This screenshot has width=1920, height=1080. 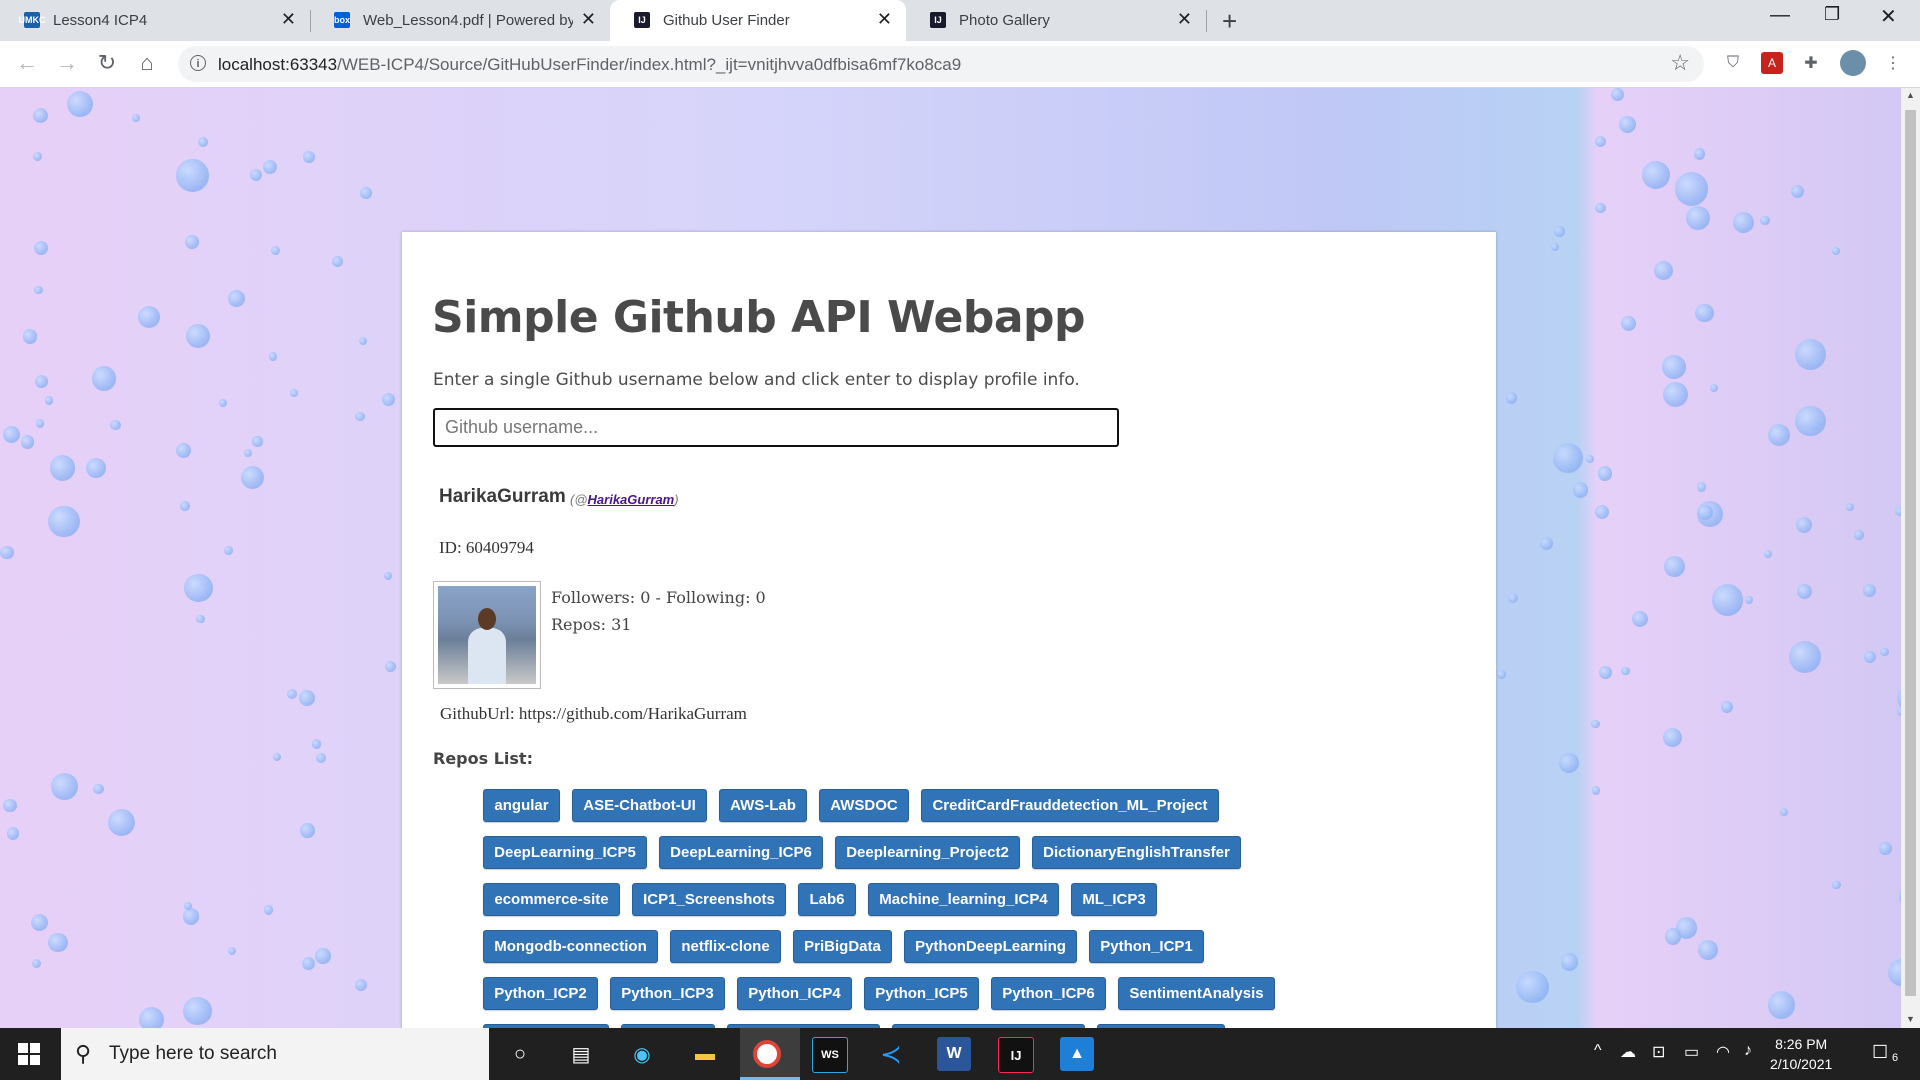 I want to click on chrome-icon, so click(x=767, y=1054).